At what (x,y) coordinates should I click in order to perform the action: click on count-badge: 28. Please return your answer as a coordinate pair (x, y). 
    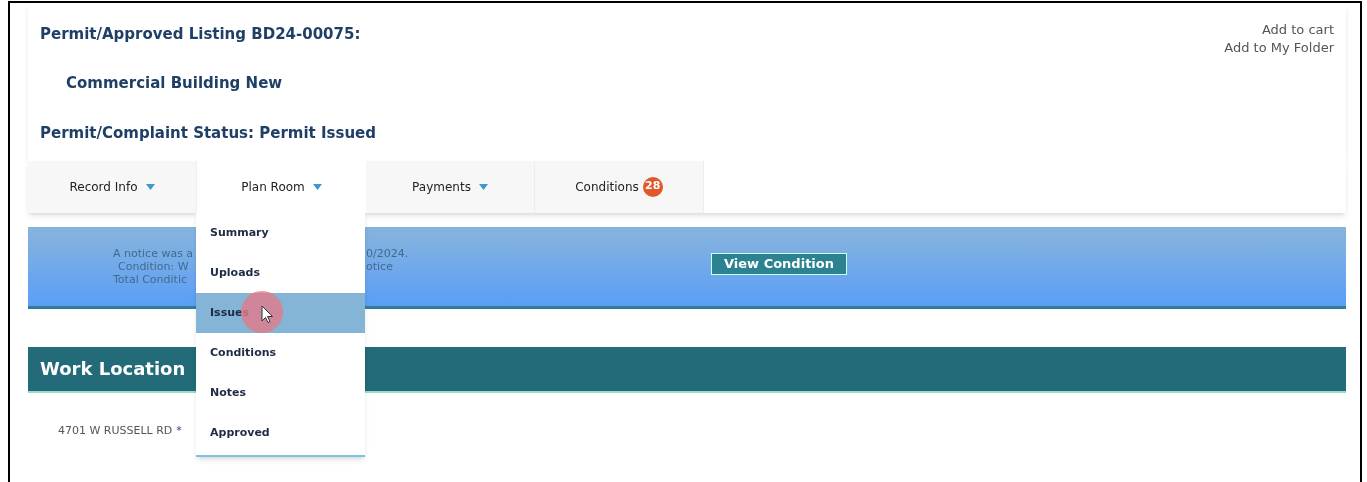
    Looking at the image, I should click on (652, 186).